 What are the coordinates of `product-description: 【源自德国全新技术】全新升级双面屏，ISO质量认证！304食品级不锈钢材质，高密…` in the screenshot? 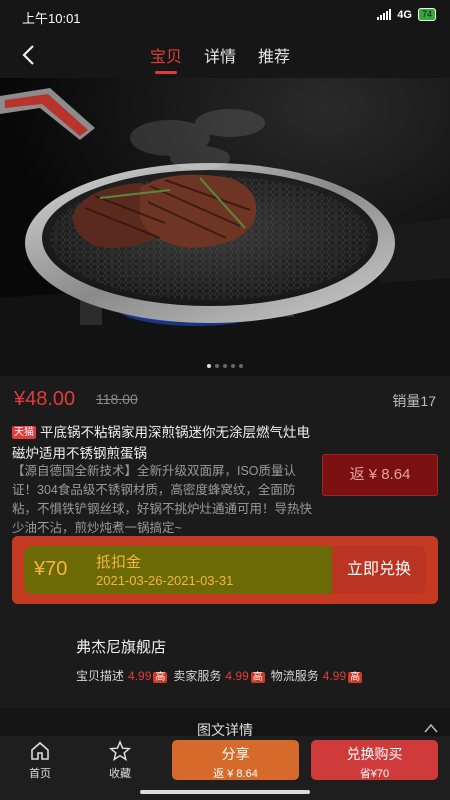 It's located at (162, 499).